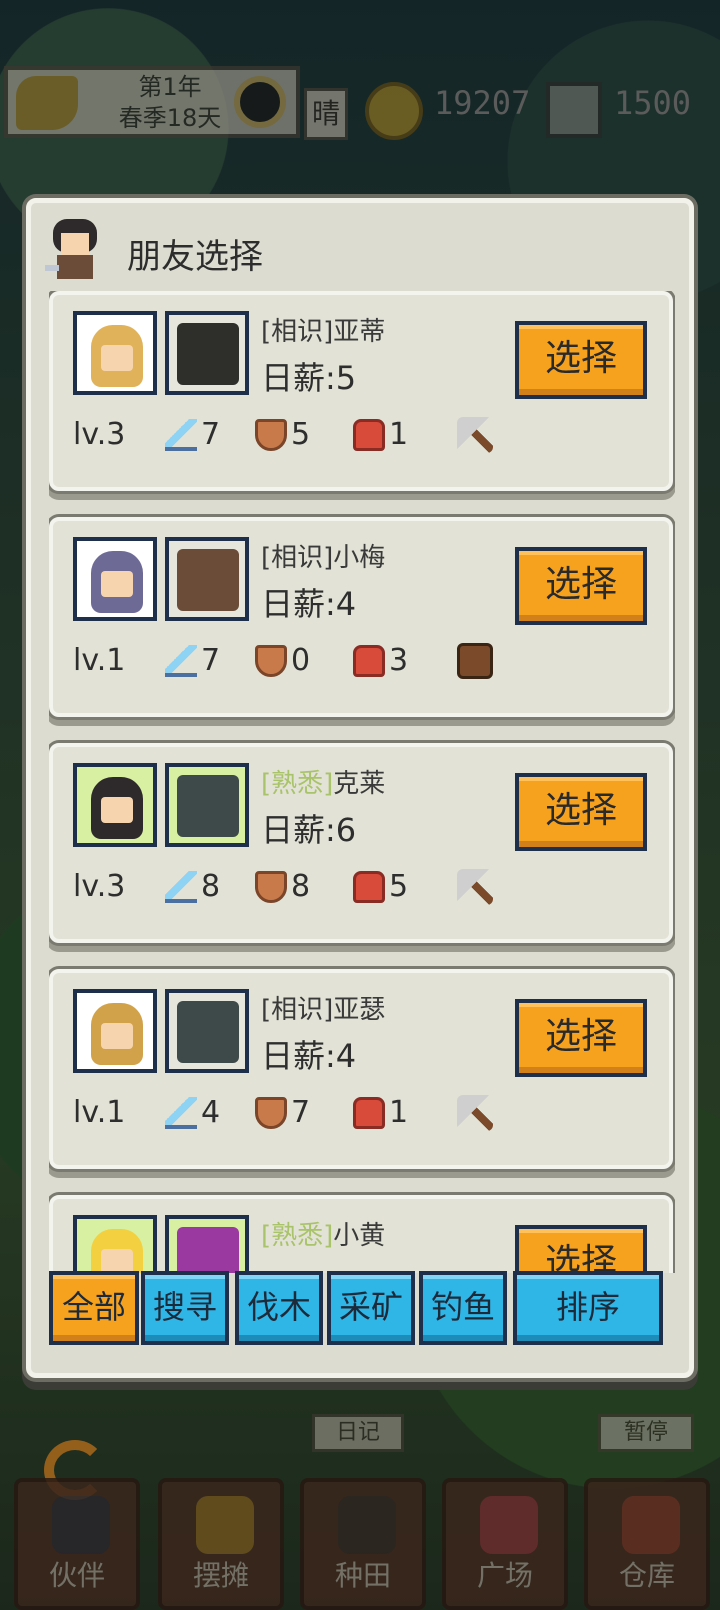  I want to click on filter-mining-tab: 采矿, so click(371, 1308).